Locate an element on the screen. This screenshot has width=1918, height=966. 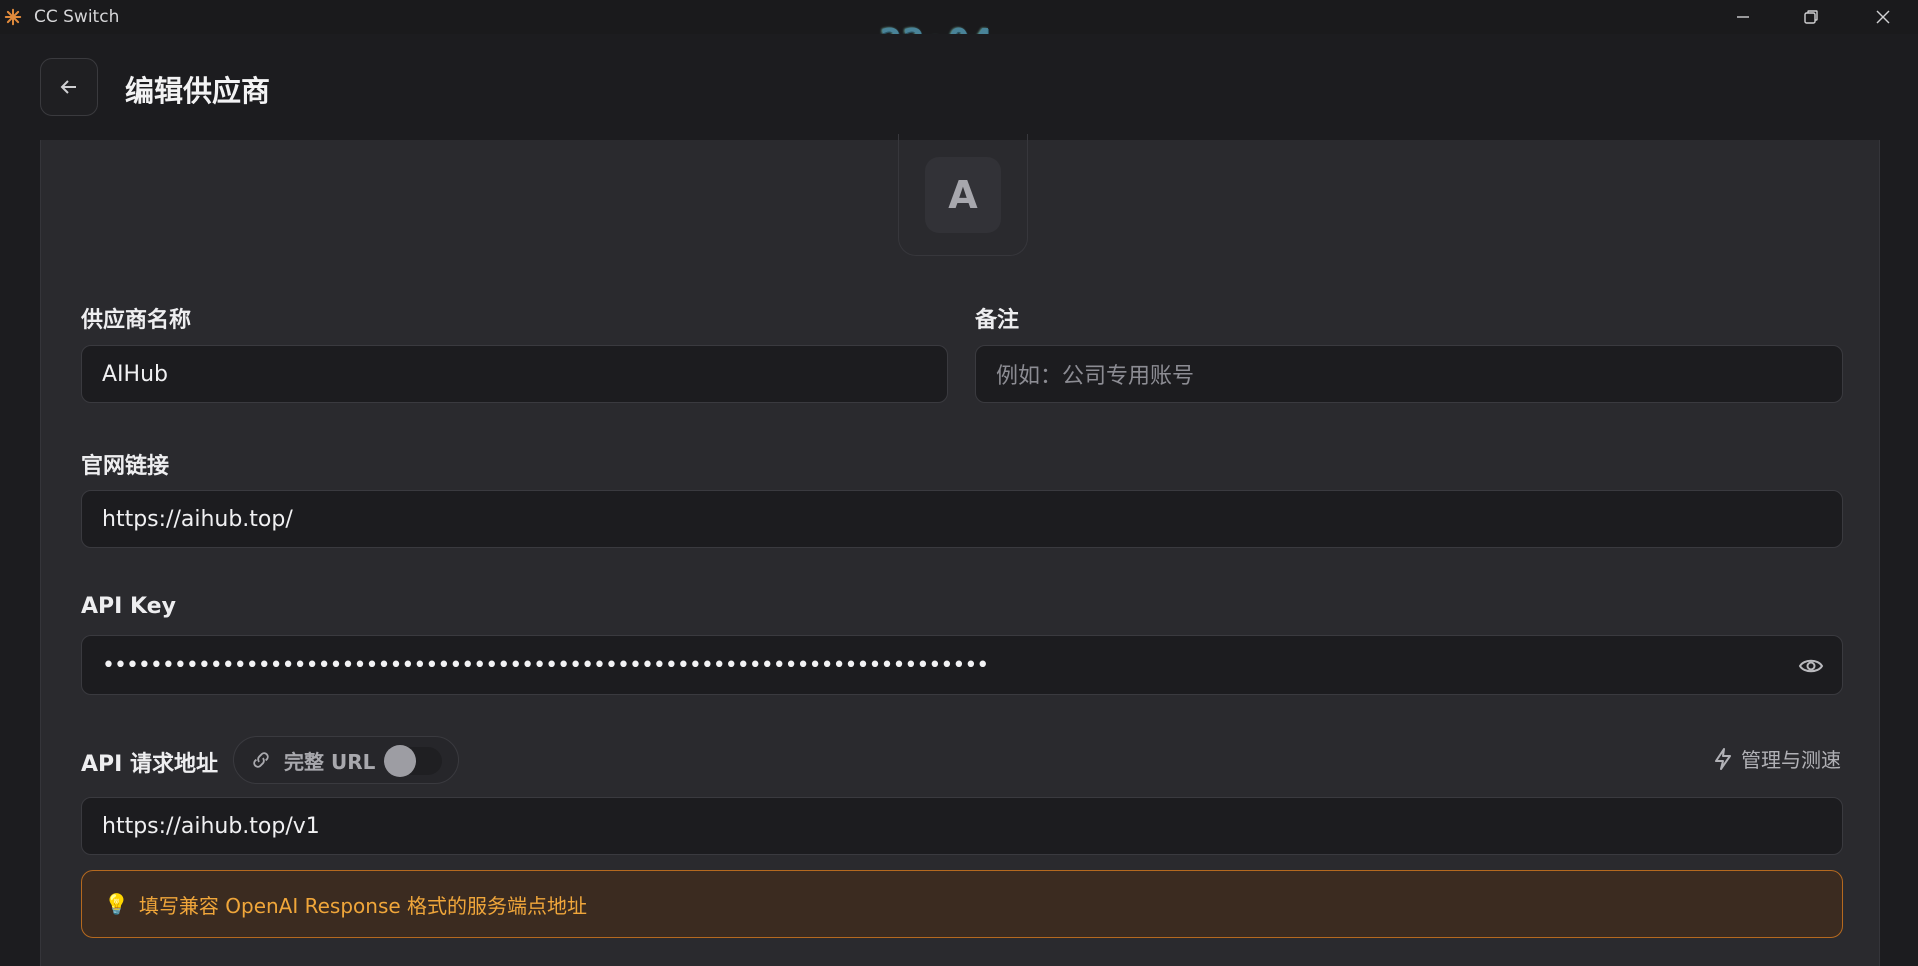
back-button is located at coordinates (69, 87).